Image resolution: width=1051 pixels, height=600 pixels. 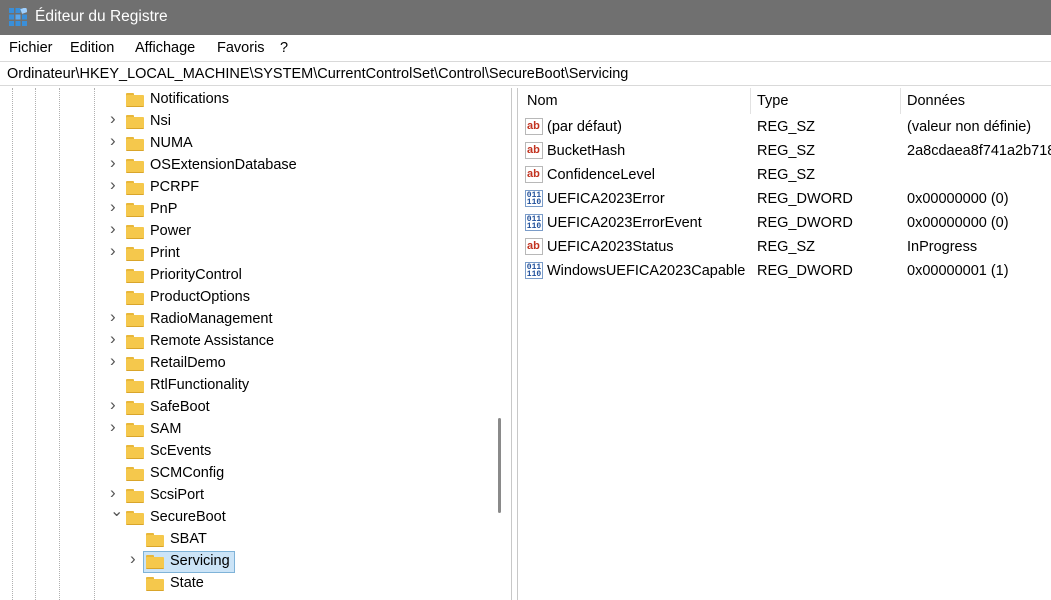 What do you see at coordinates (601, 175) in the screenshot?
I see `value-name: ConfidenceLevel` at bounding box center [601, 175].